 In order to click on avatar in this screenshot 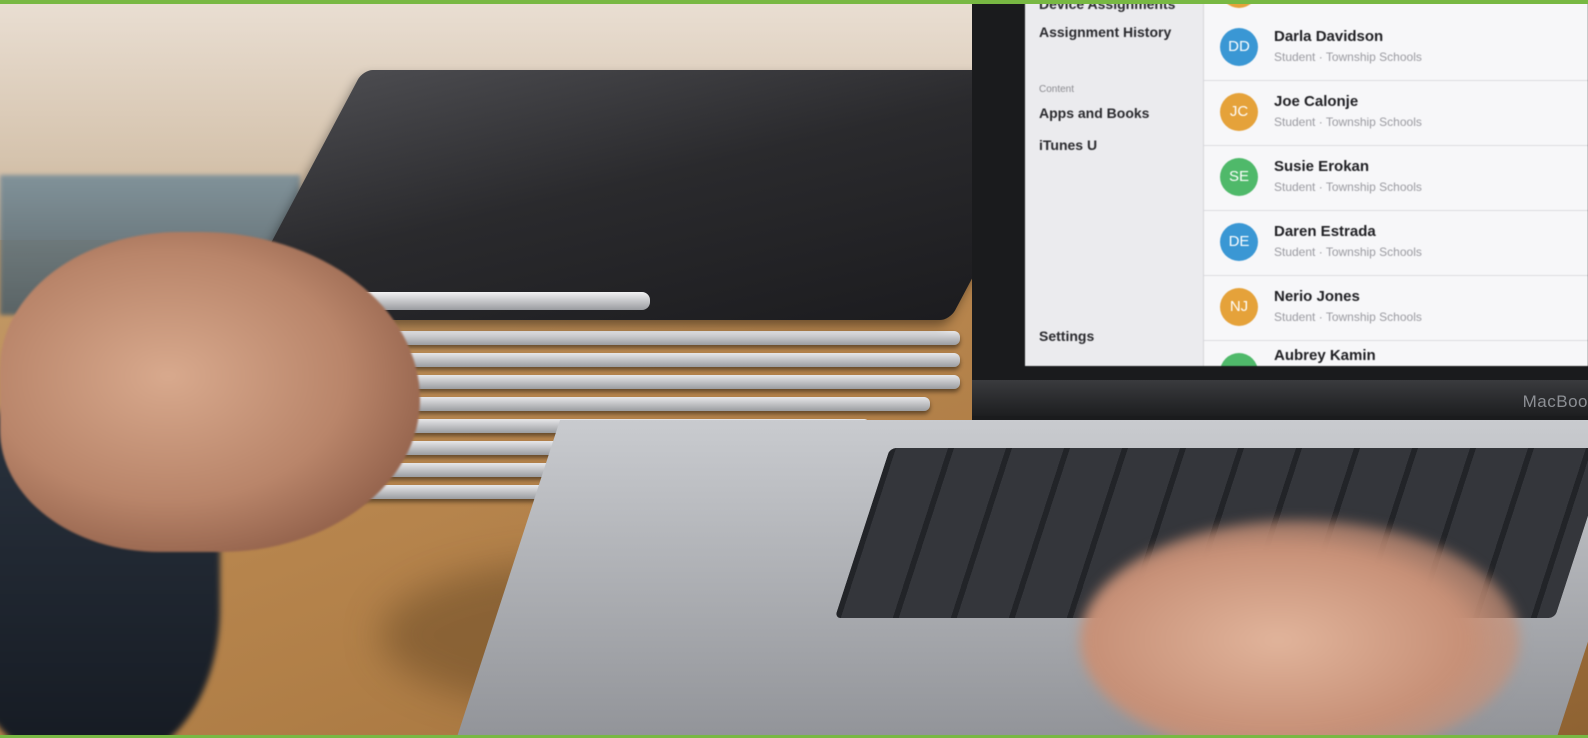, I will do `click(1239, 359)`.